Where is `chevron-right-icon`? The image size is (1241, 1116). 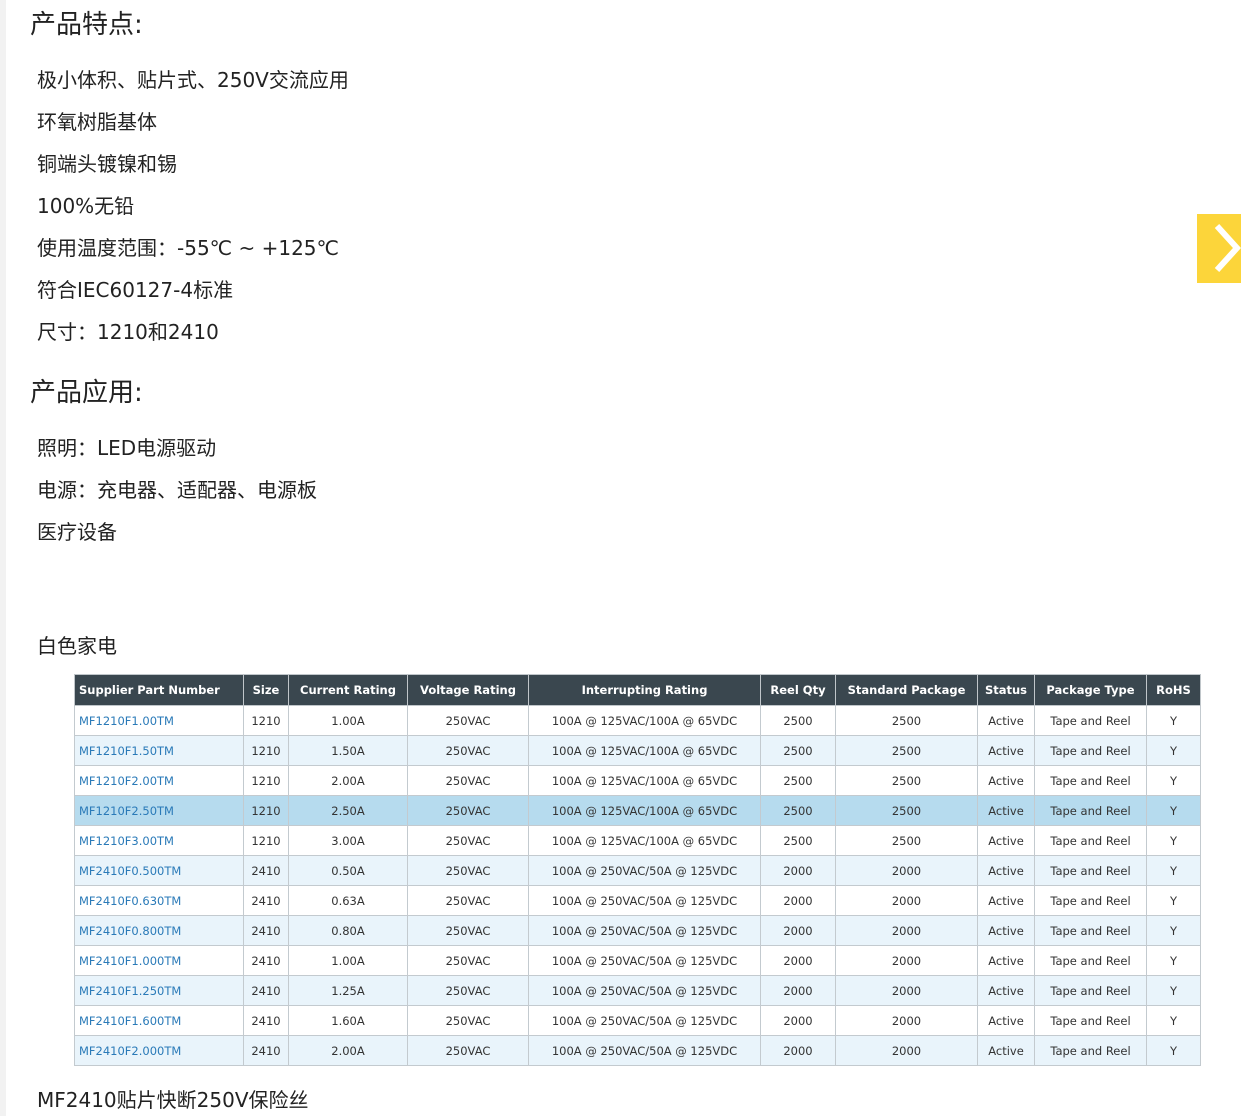 chevron-right-icon is located at coordinates (1227, 248).